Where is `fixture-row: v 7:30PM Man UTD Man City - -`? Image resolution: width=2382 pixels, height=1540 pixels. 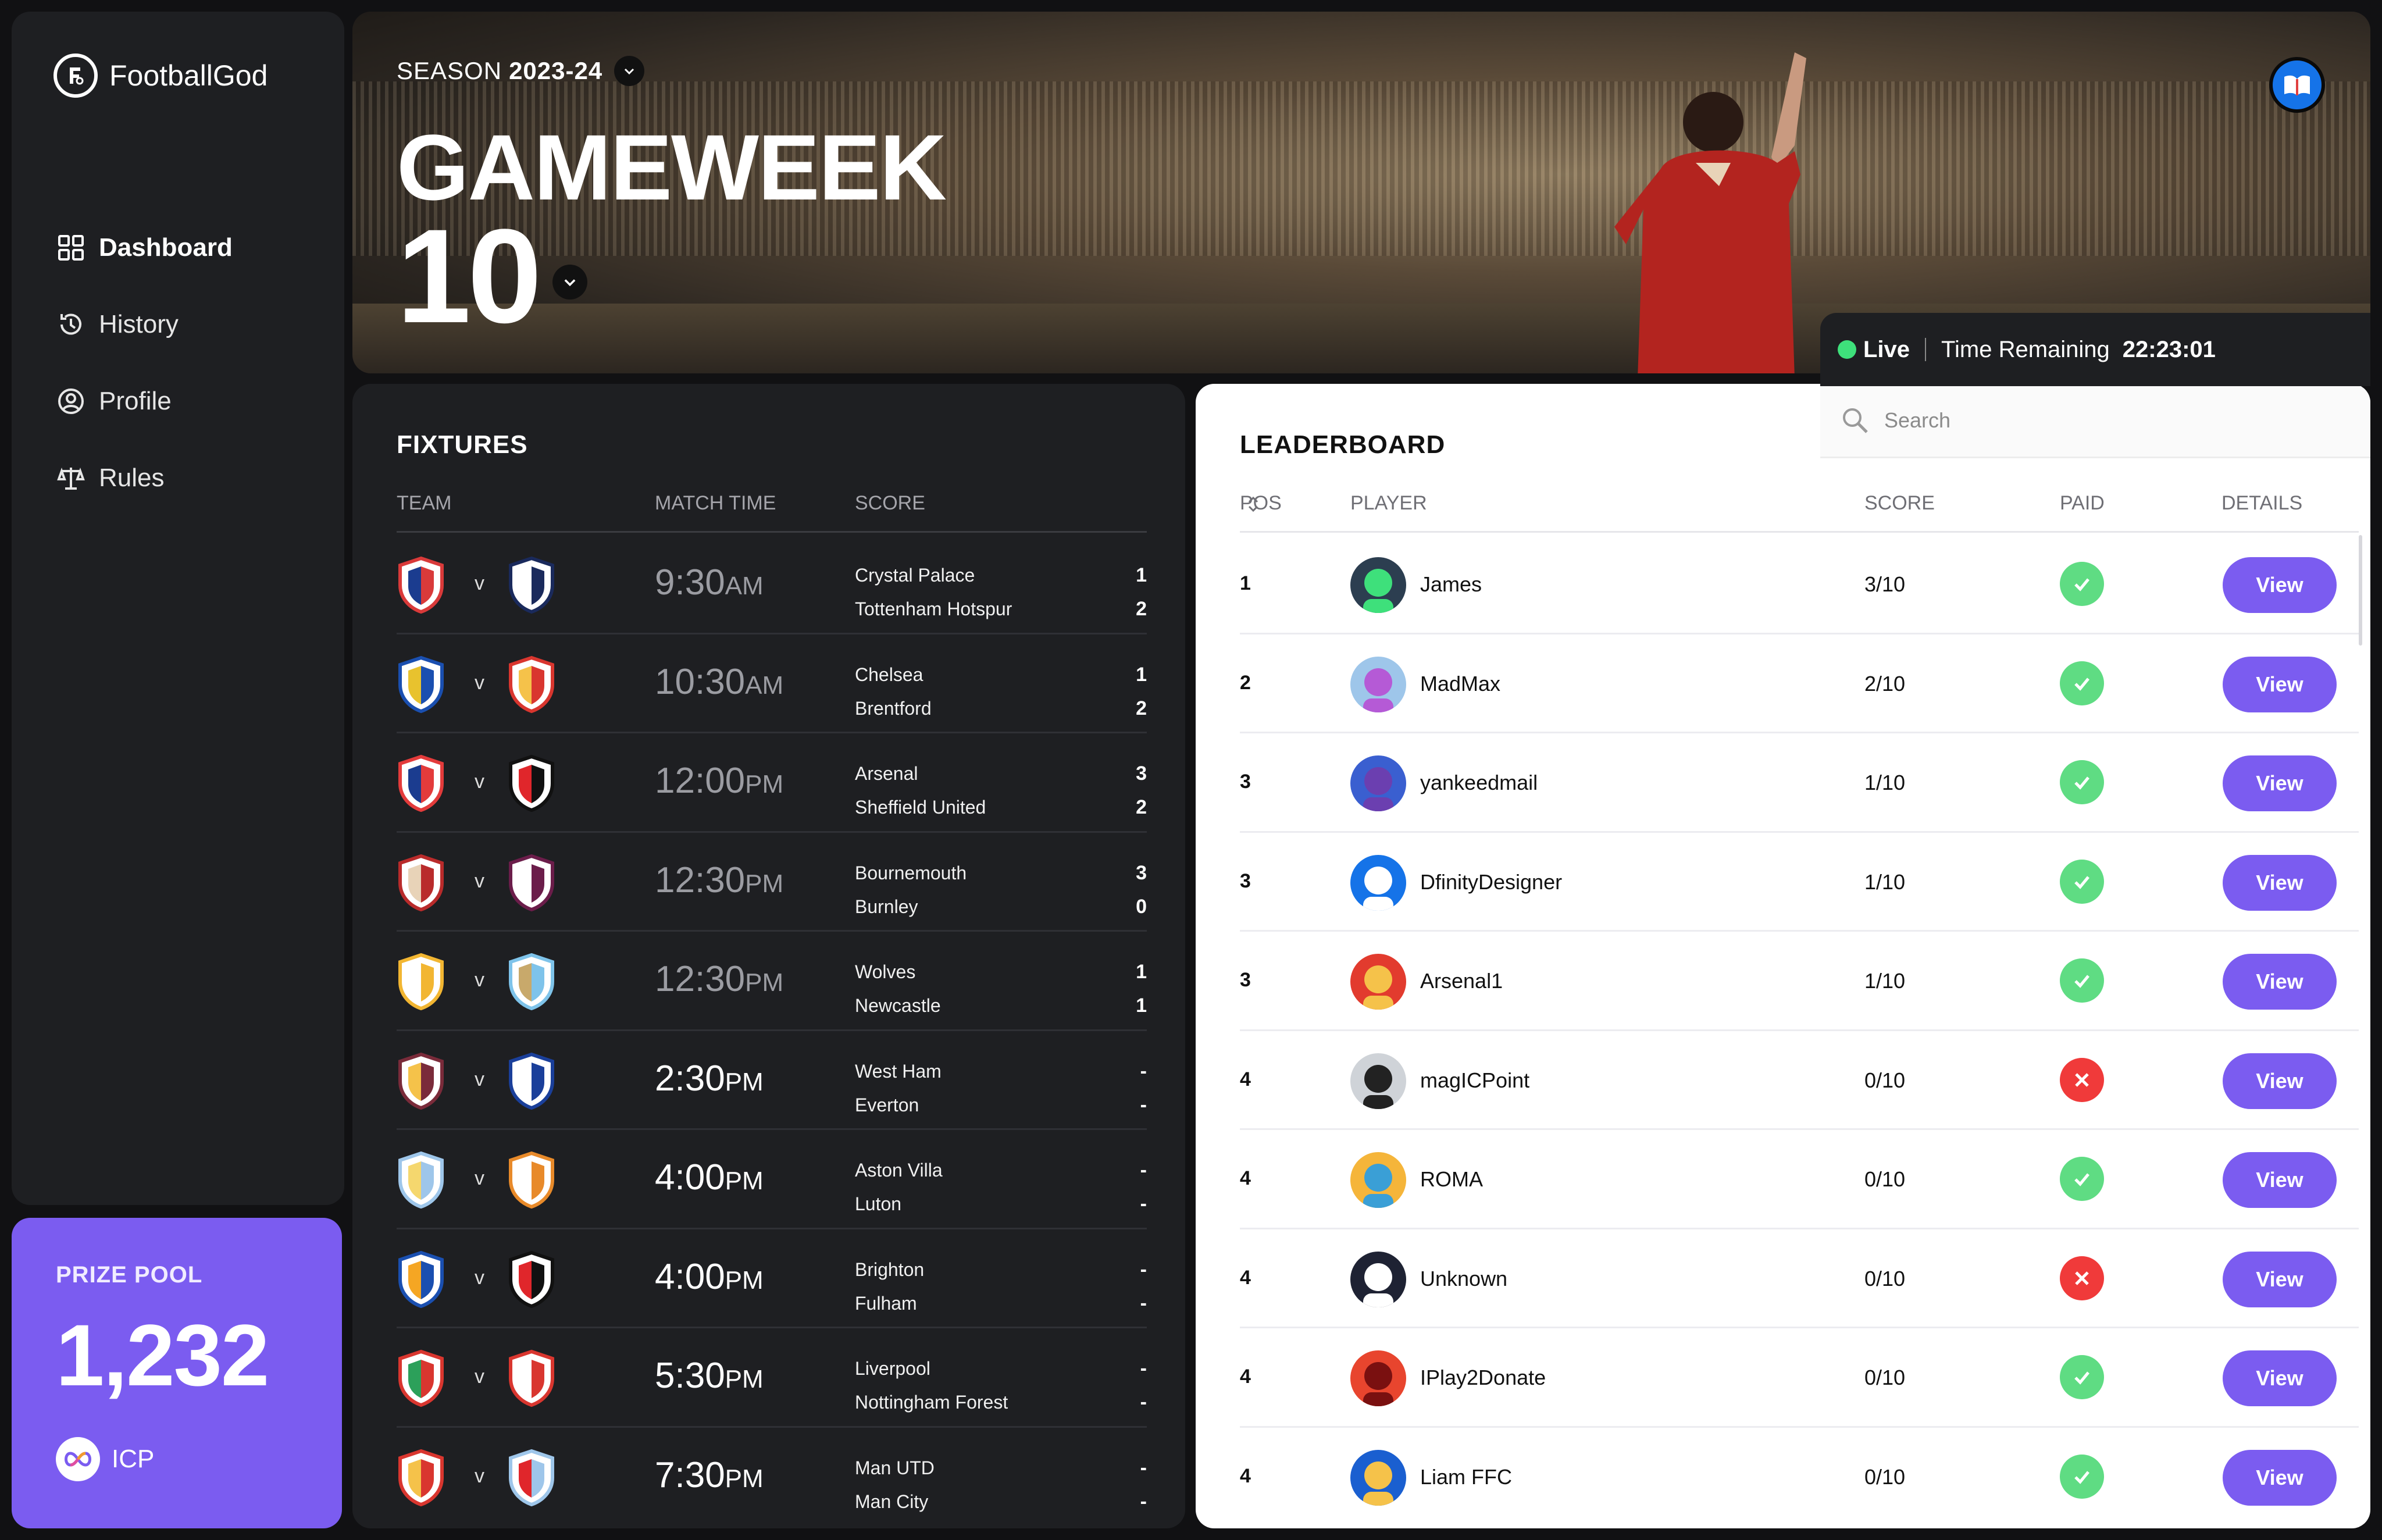 fixture-row: v 7:30PM Man UTD Man City - - is located at coordinates (772, 1477).